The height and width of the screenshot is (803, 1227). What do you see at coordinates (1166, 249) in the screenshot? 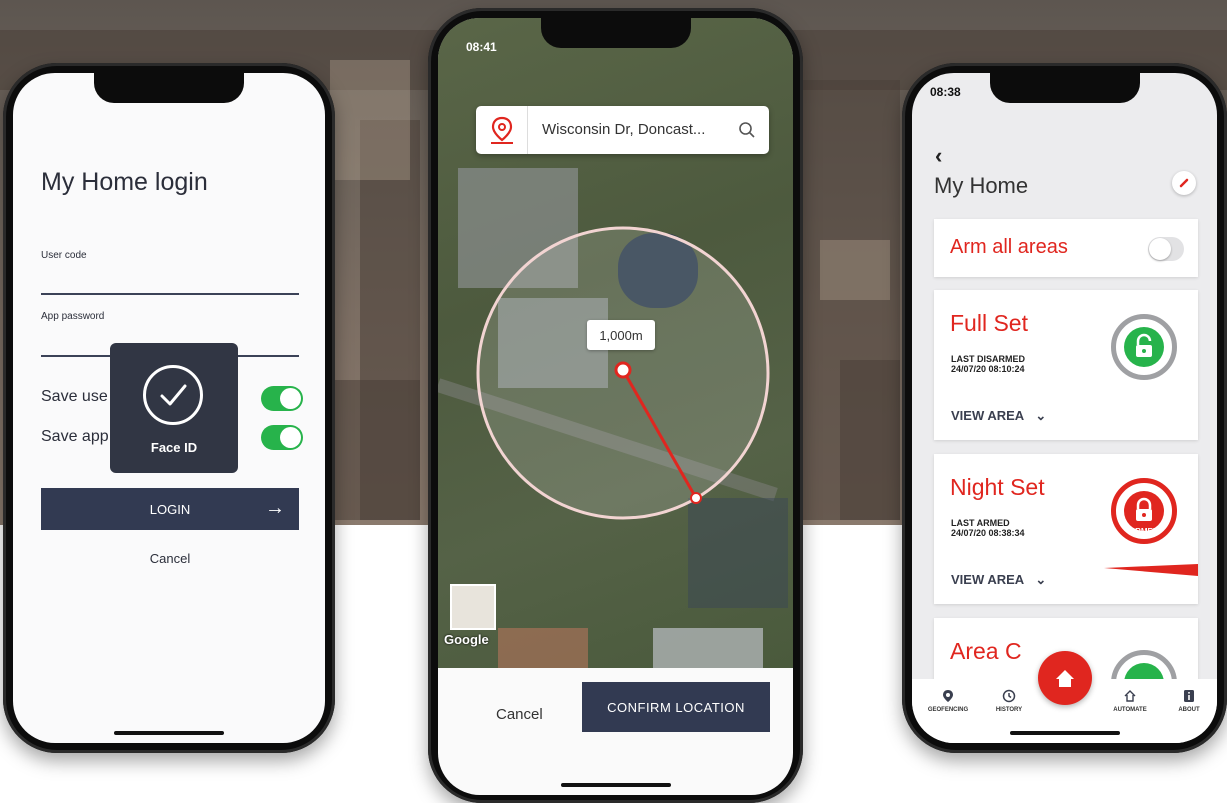
I see `arm-all-toggle` at bounding box center [1166, 249].